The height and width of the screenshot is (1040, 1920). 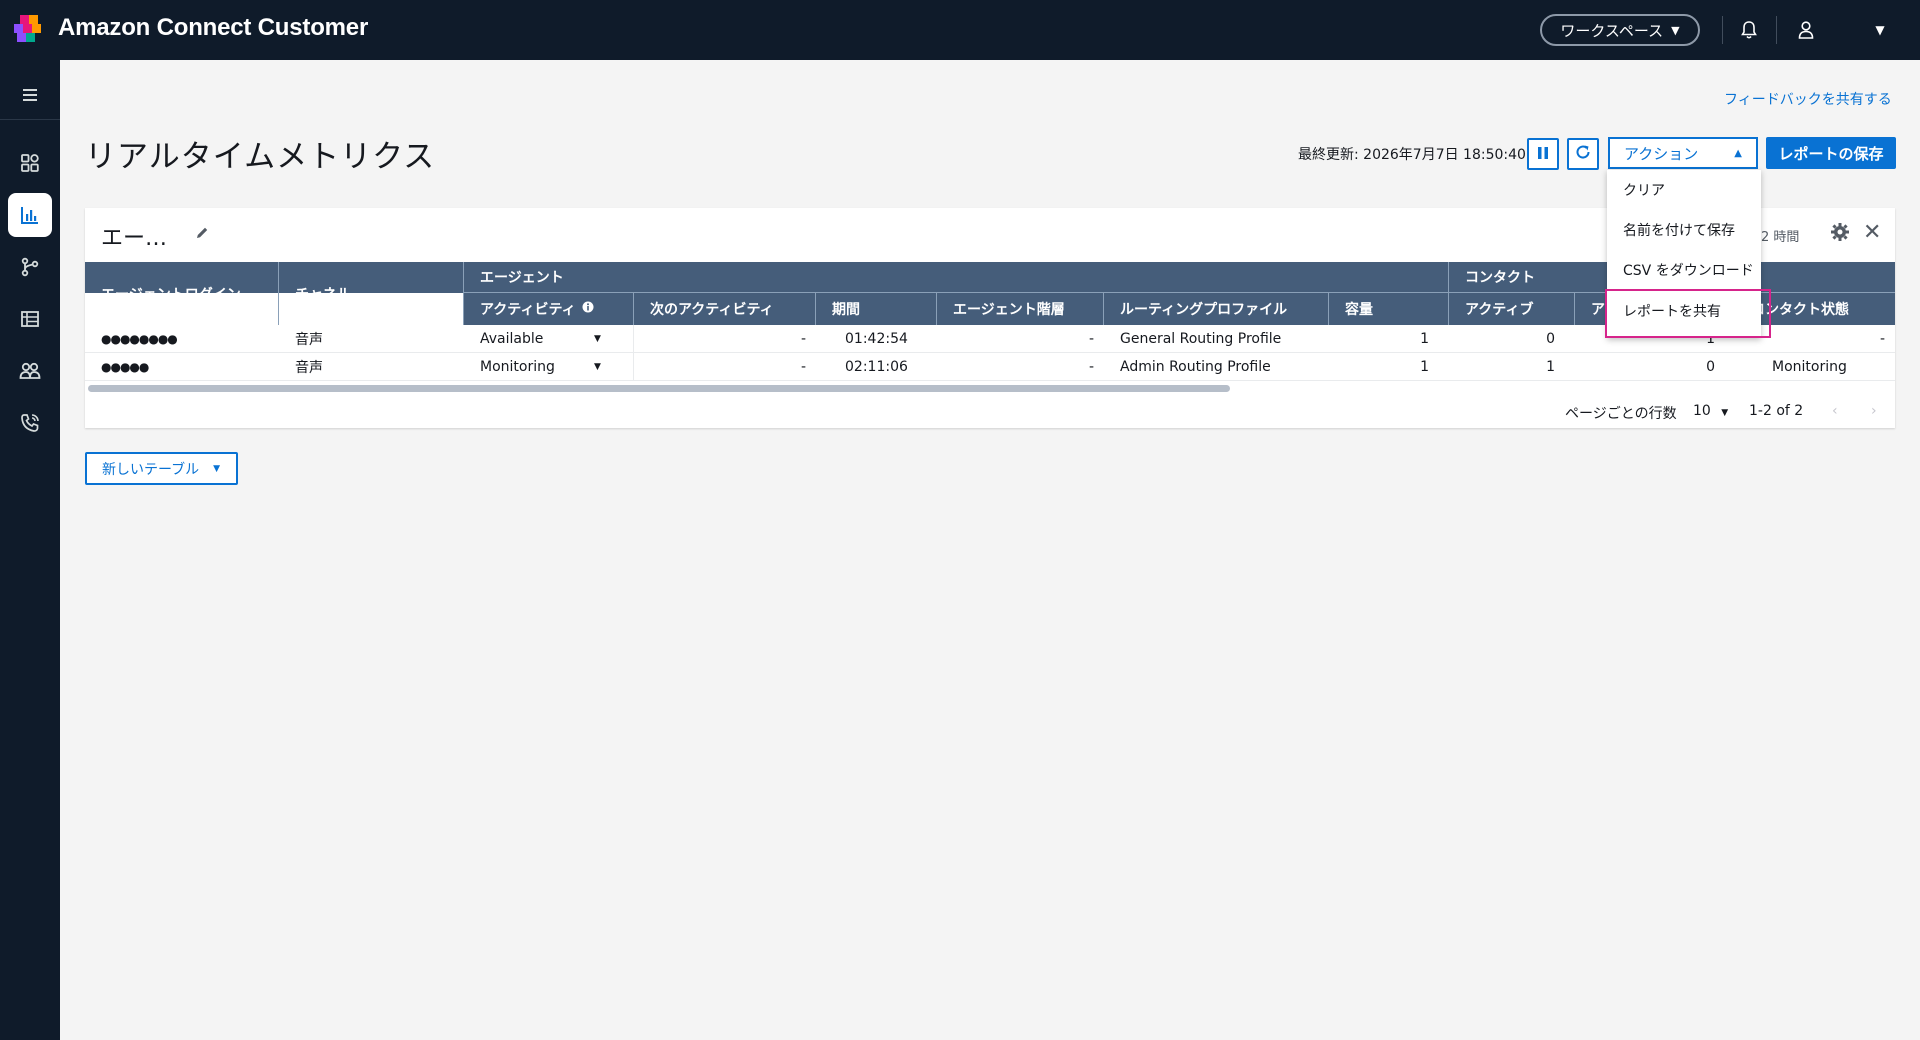 I want to click on refresh-button, so click(x=1583, y=154).